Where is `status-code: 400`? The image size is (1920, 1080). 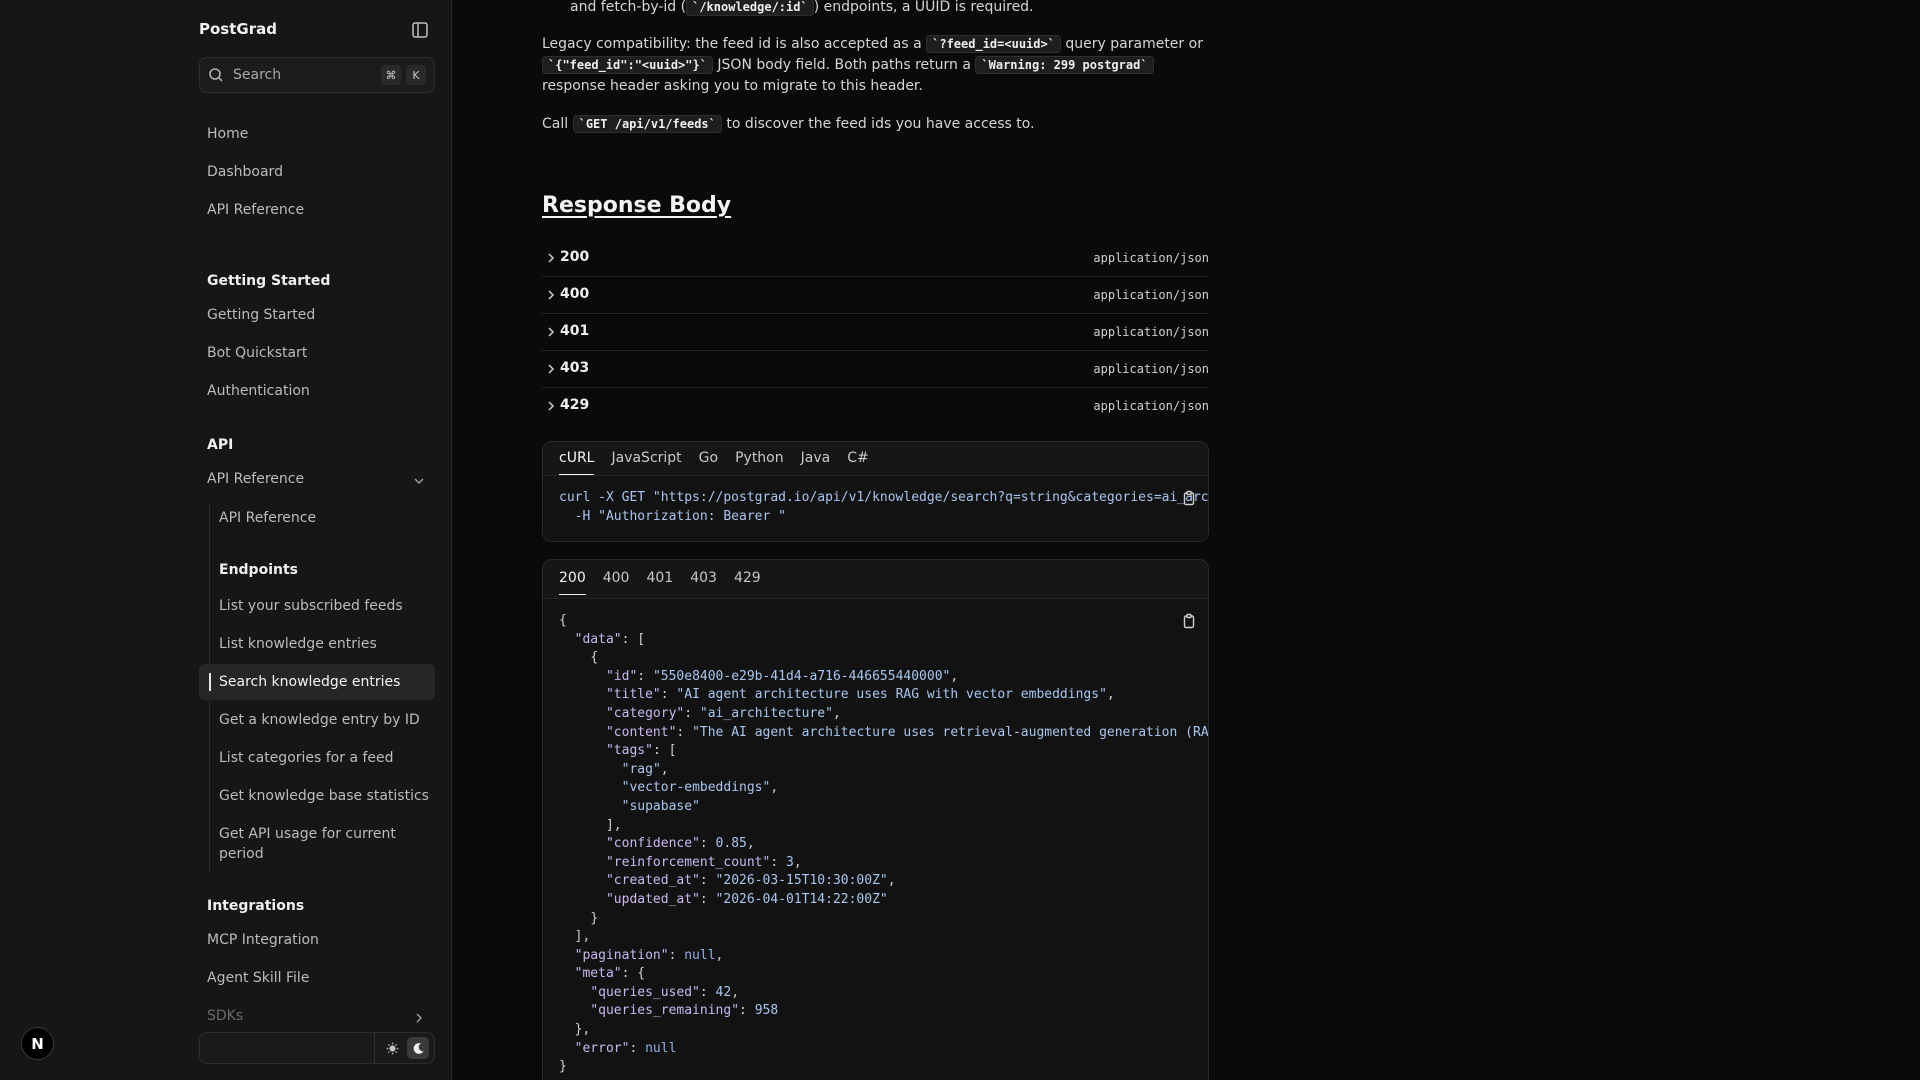
status-code: 400 is located at coordinates (575, 294).